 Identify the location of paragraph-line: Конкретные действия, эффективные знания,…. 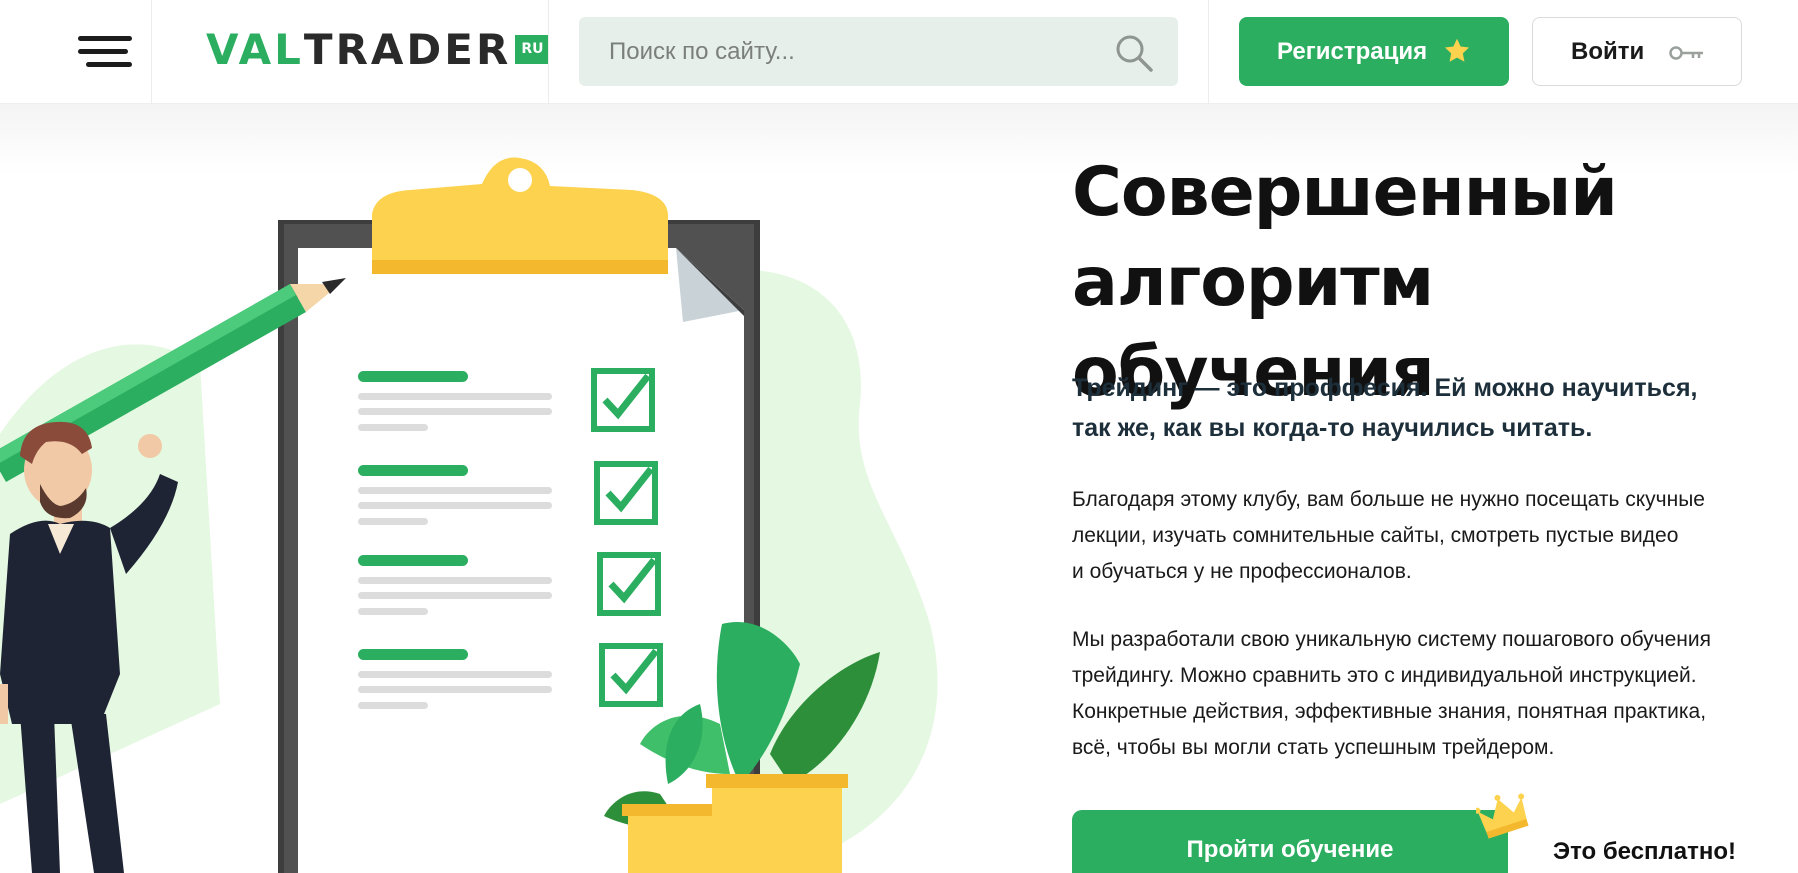
(1389, 711).